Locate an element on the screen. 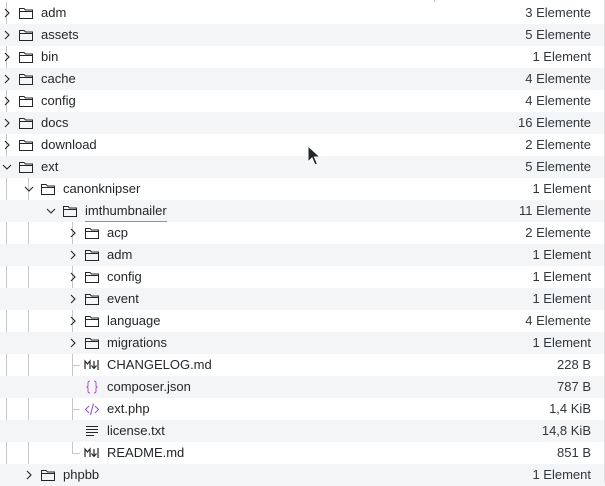  tree-row-name: cache is located at coordinates (58, 78).